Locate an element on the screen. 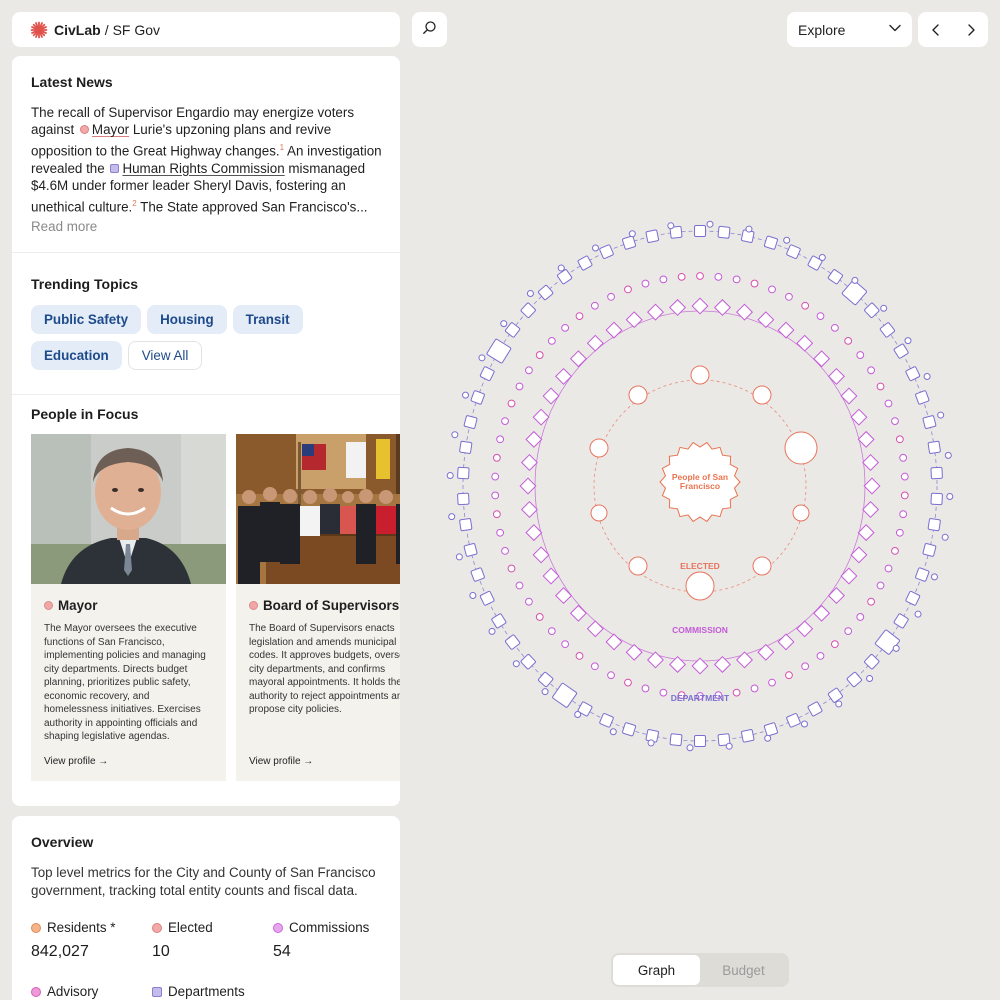 This screenshot has height=1000, width=1000. view-profile-link: View profile → is located at coordinates (128, 761).